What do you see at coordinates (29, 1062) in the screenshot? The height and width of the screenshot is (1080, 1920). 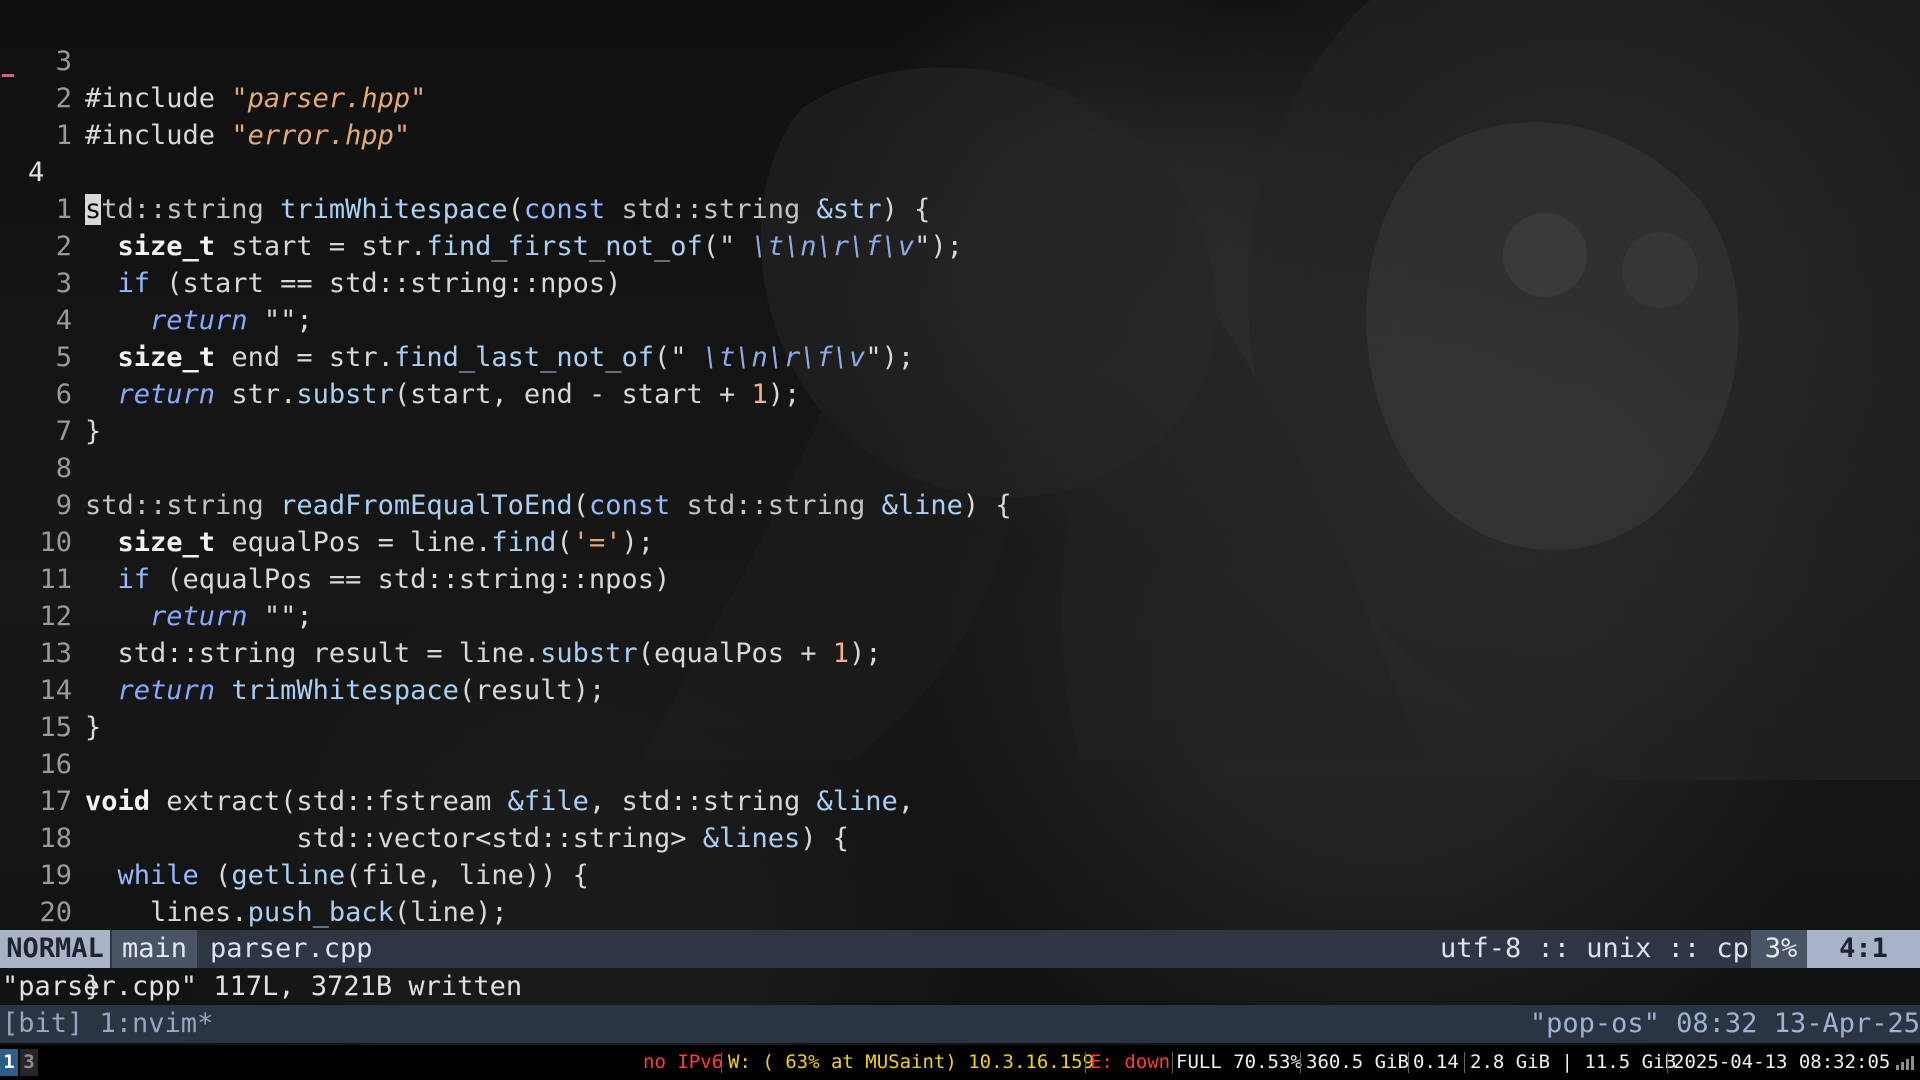 I see `workspace-3: 3` at bounding box center [29, 1062].